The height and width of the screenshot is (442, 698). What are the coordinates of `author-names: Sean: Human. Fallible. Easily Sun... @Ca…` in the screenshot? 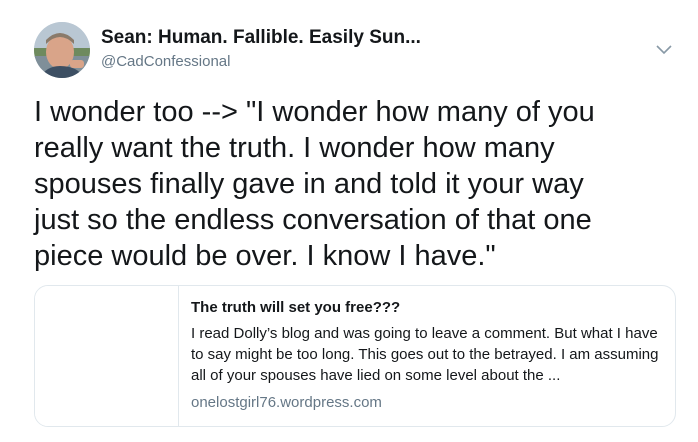 It's located at (361, 49).